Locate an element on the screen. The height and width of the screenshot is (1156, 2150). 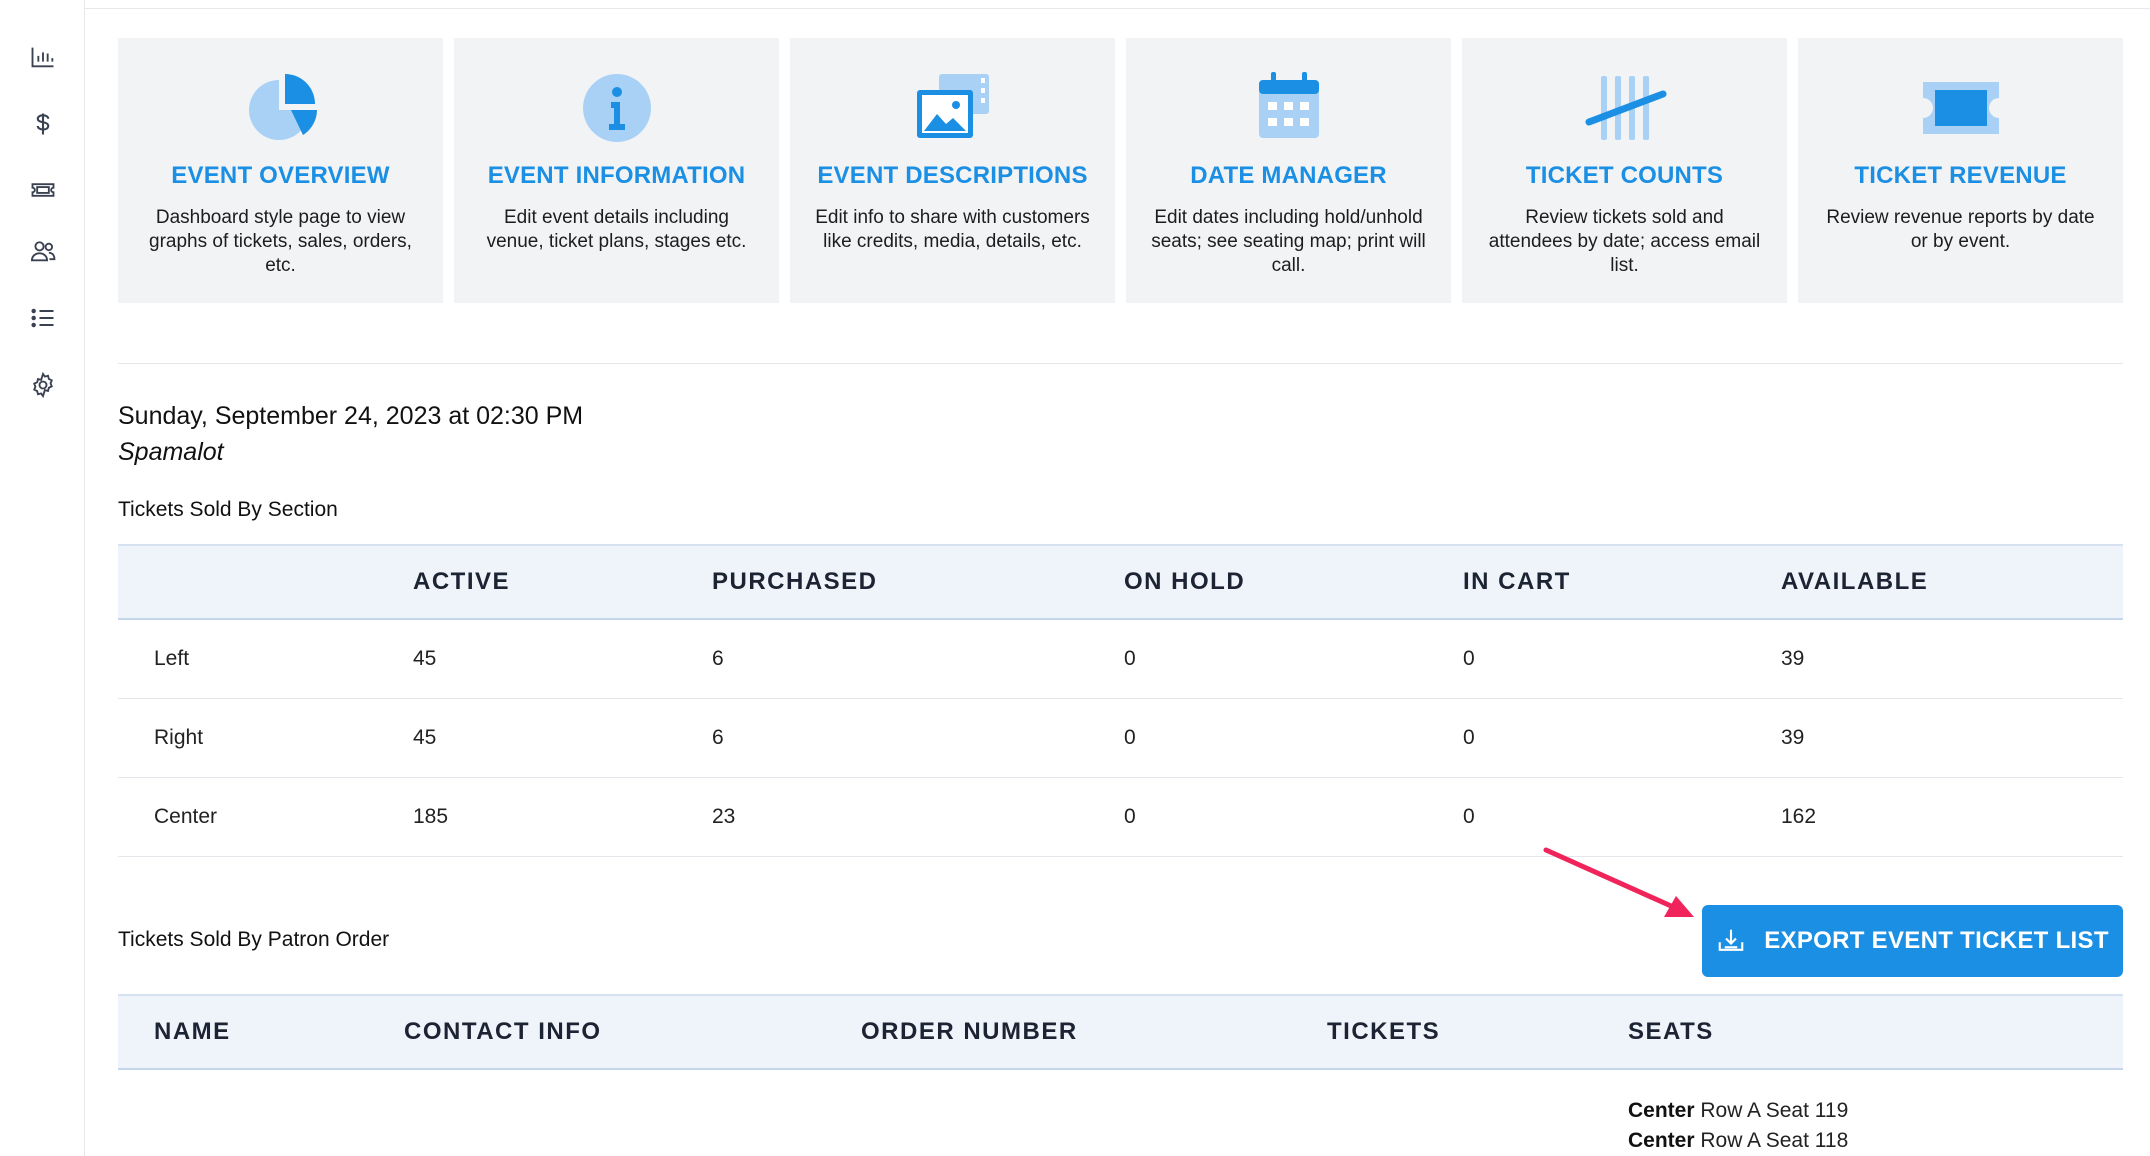
section-name: Center is located at coordinates (186, 816).